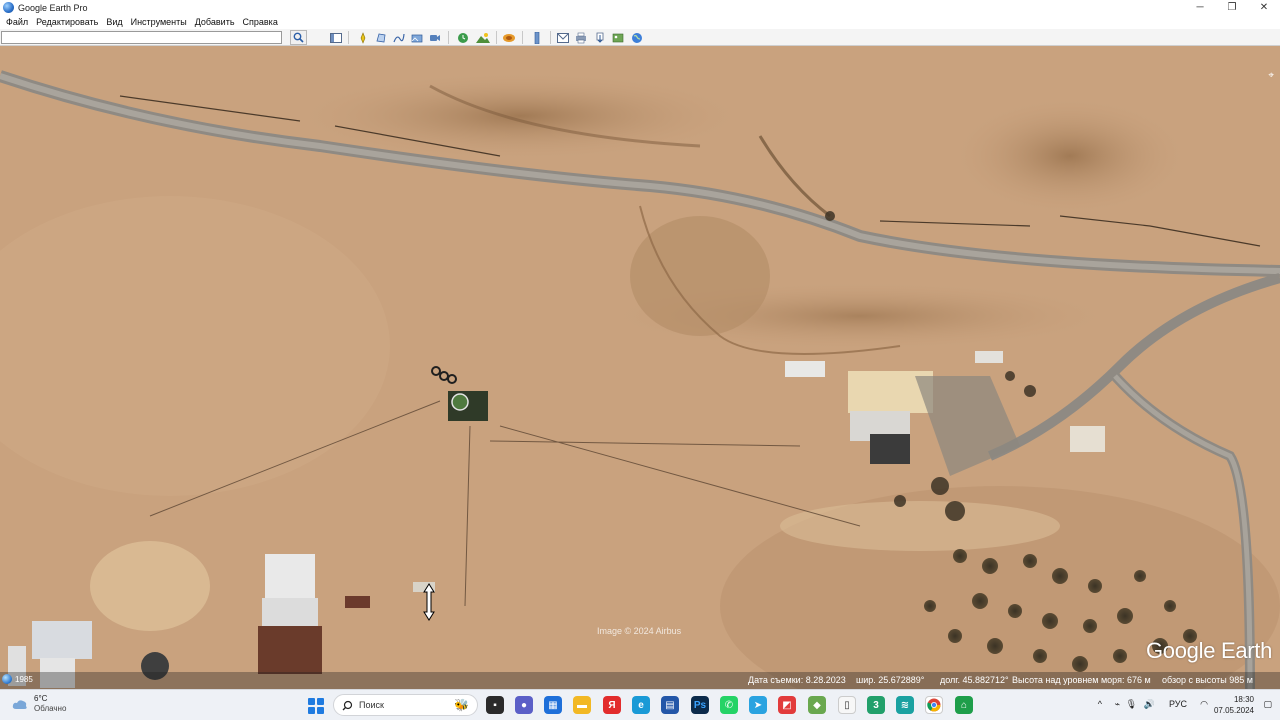  Describe the element at coordinates (114, 22) in the screenshot. I see `menu-view: Вид` at that location.